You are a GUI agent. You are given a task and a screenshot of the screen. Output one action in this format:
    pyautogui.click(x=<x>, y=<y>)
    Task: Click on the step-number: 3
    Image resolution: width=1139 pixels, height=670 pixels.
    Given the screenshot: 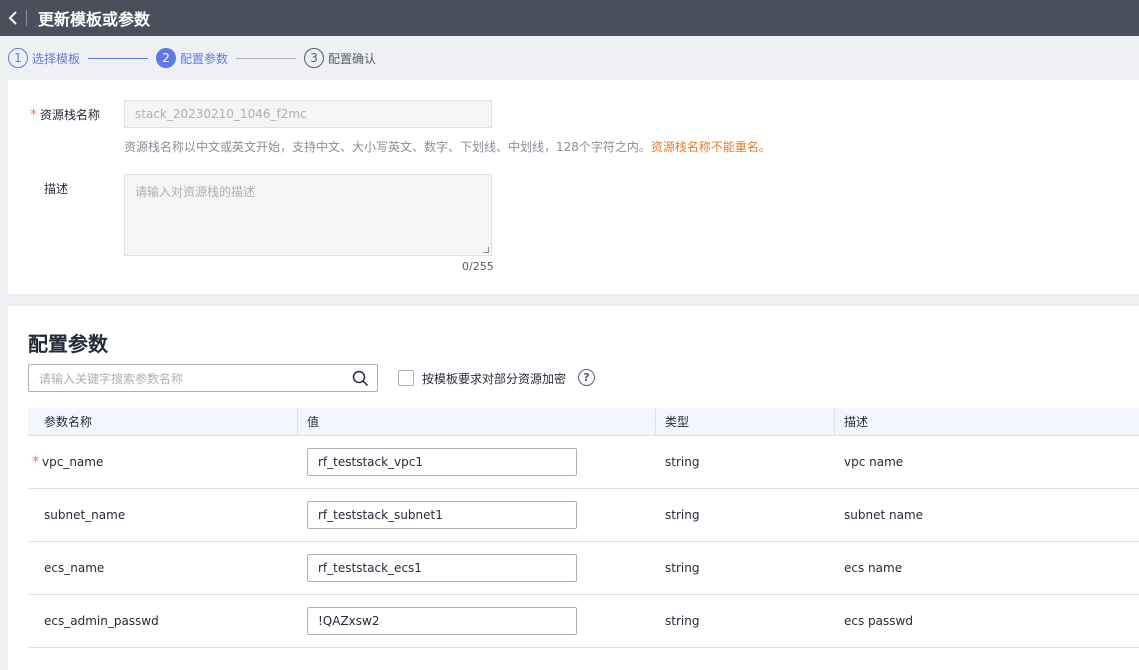 What is the action you would take?
    pyautogui.click(x=314, y=58)
    